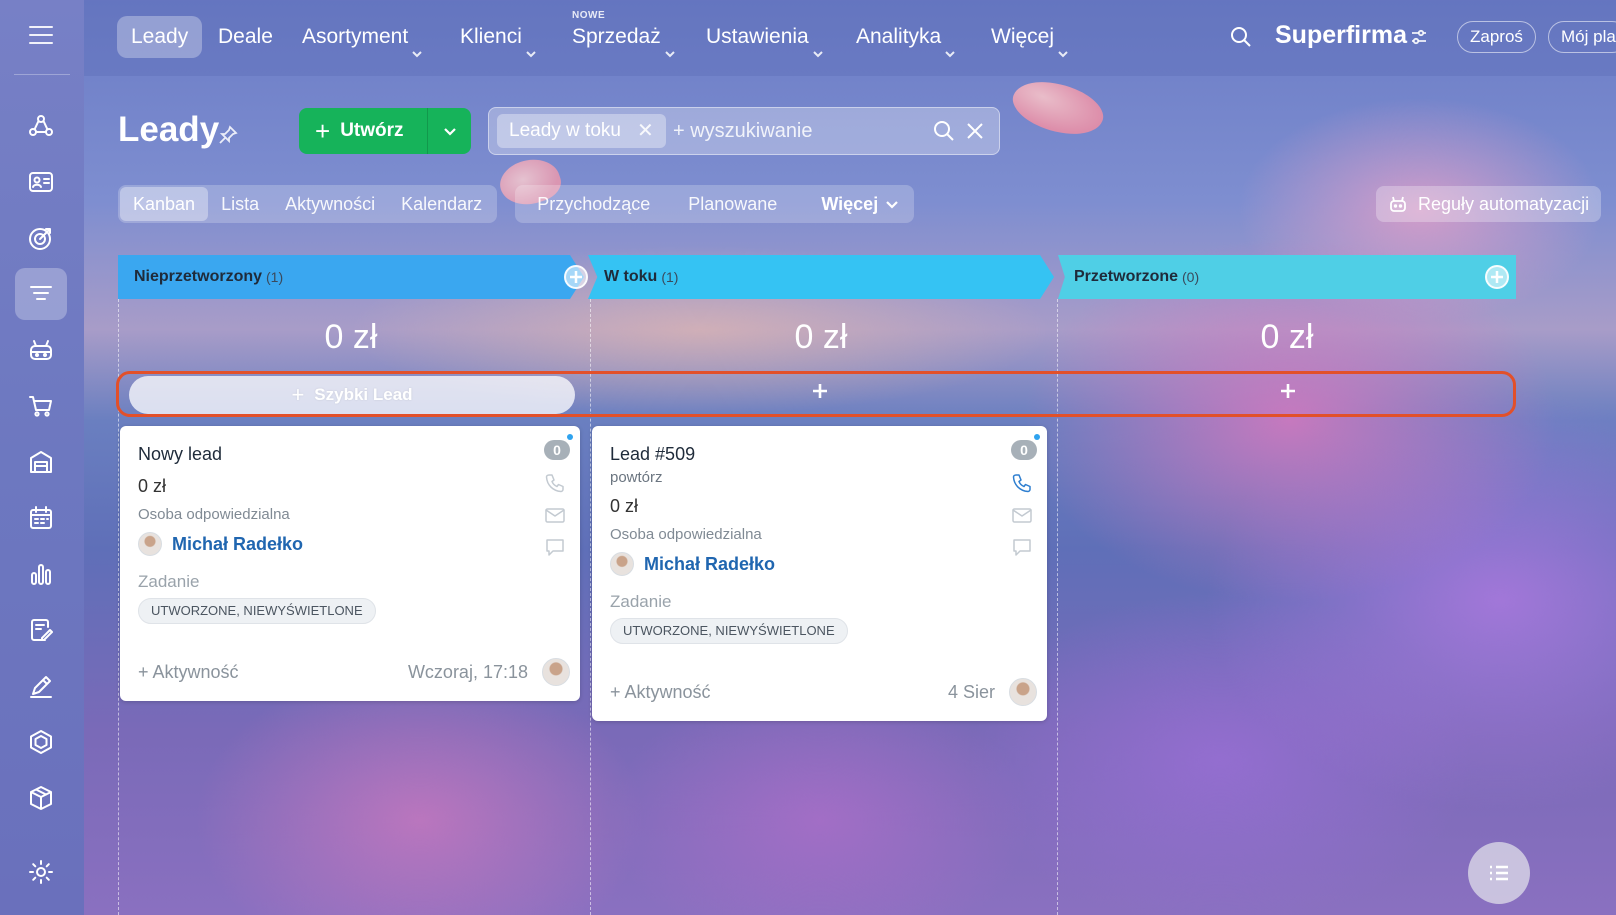 The image size is (1616, 915). Describe the element at coordinates (1496, 37) in the screenshot. I see `invite-button: Zaproś` at that location.